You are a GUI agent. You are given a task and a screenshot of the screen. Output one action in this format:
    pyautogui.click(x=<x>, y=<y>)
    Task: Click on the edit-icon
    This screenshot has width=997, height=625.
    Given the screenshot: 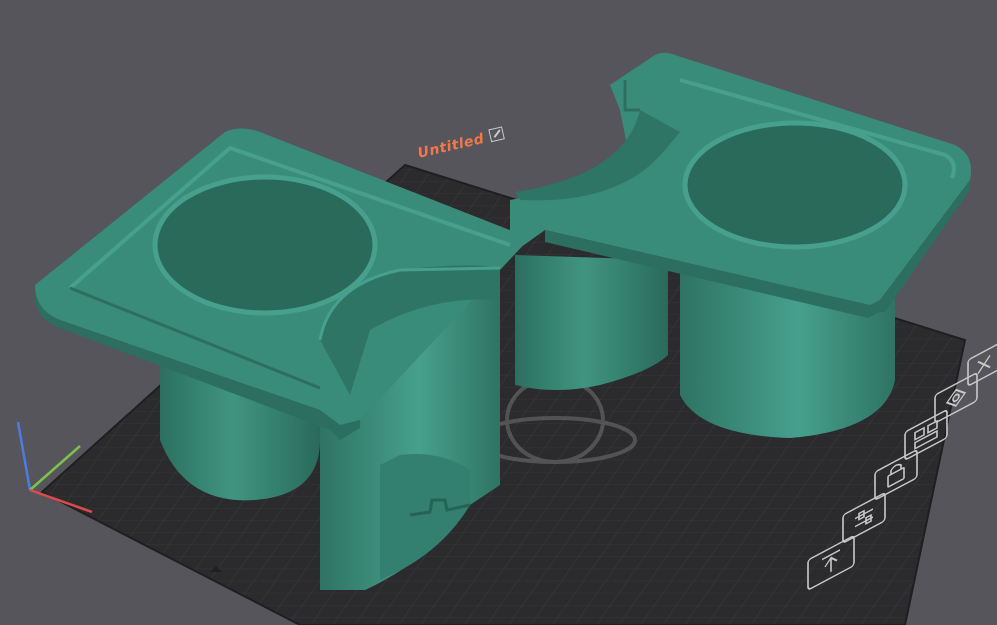 What is the action you would take?
    pyautogui.click(x=496, y=134)
    